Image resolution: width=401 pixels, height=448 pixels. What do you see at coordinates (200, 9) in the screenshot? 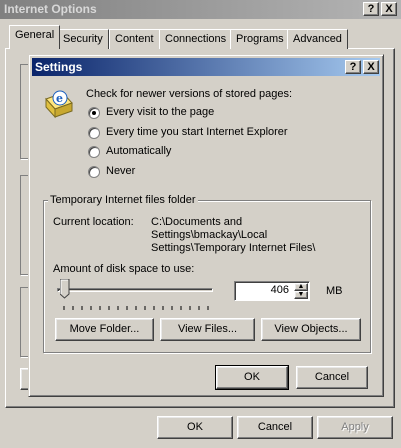
I see `internet-options-titlebar: Internet Options` at bounding box center [200, 9].